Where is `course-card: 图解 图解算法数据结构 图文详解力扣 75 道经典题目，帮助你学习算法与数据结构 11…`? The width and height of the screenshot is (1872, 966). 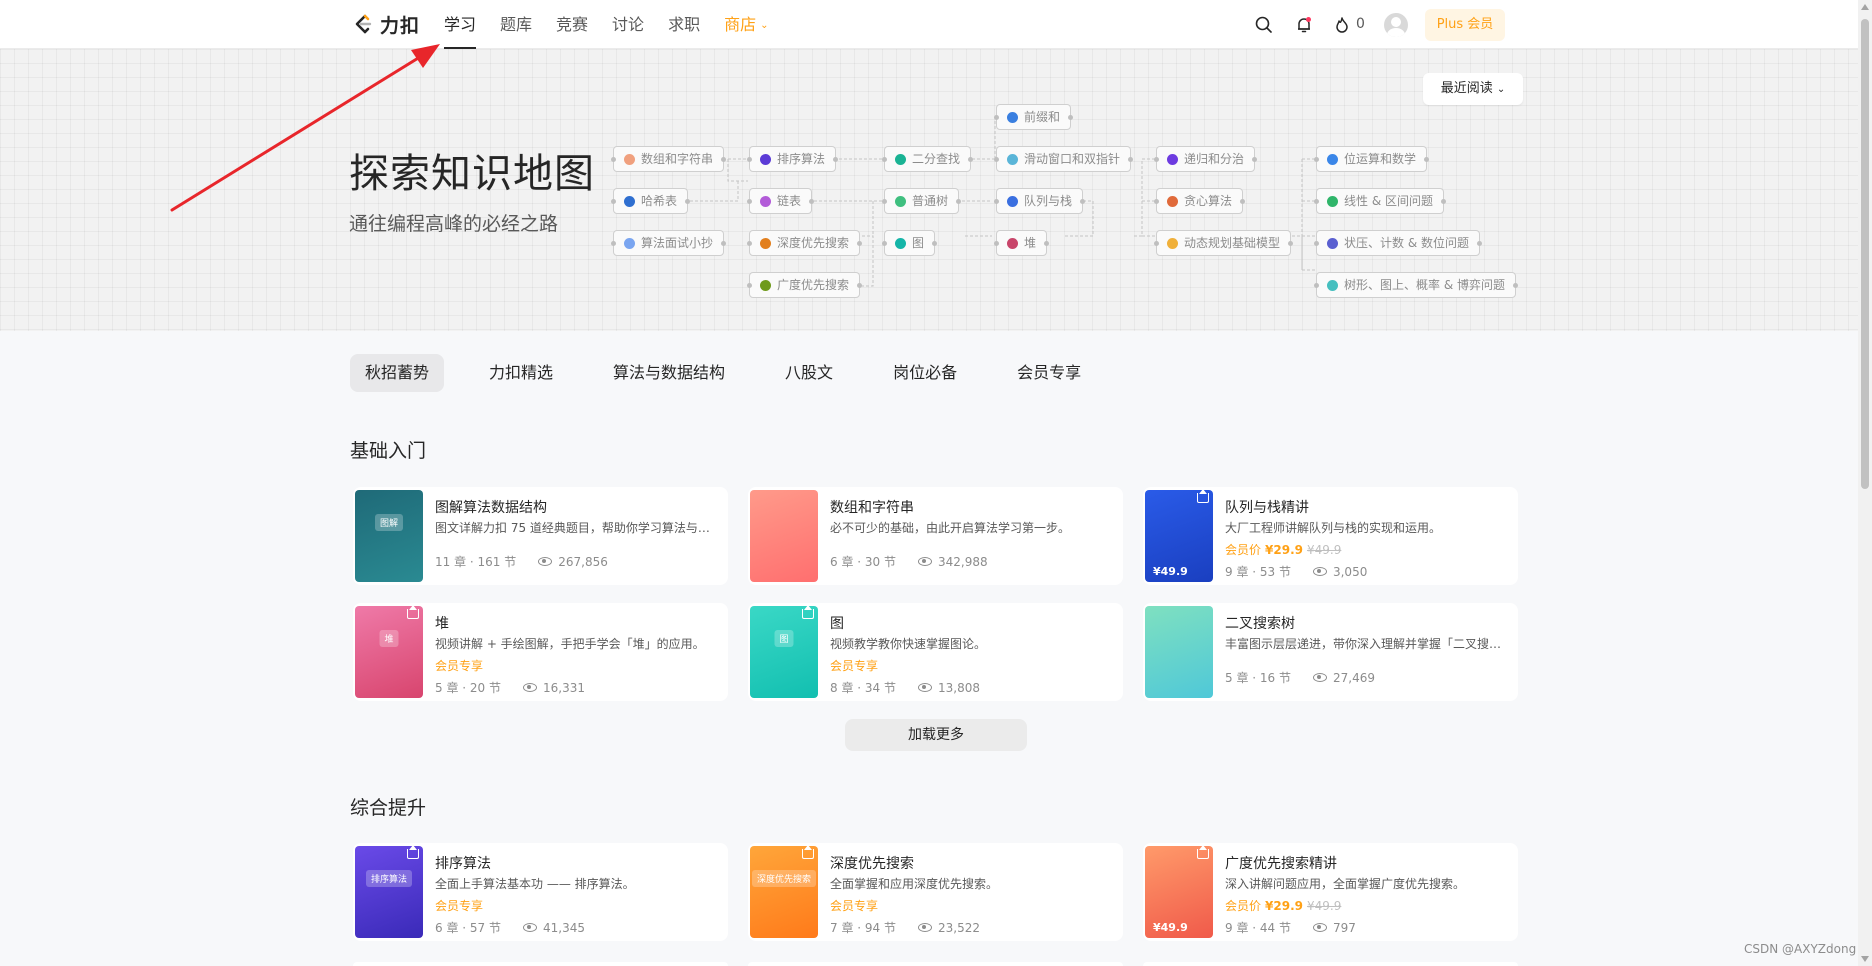 course-card: 图解 图解算法数据结构 图文详解力扣 75 道经典题目，帮助你学习算法与数据结构 11… is located at coordinates (540, 536).